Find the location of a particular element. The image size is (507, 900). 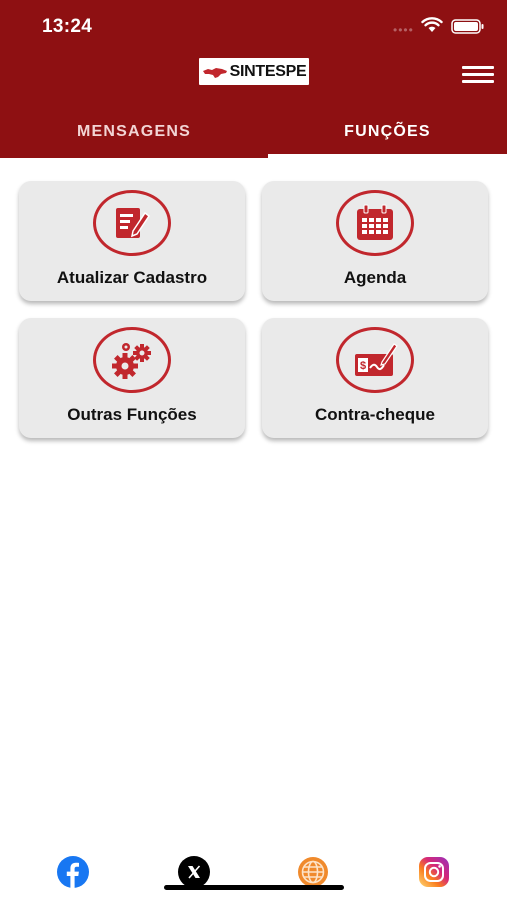

tab-funcoes: FUNÇÕES is located at coordinates (387, 132).